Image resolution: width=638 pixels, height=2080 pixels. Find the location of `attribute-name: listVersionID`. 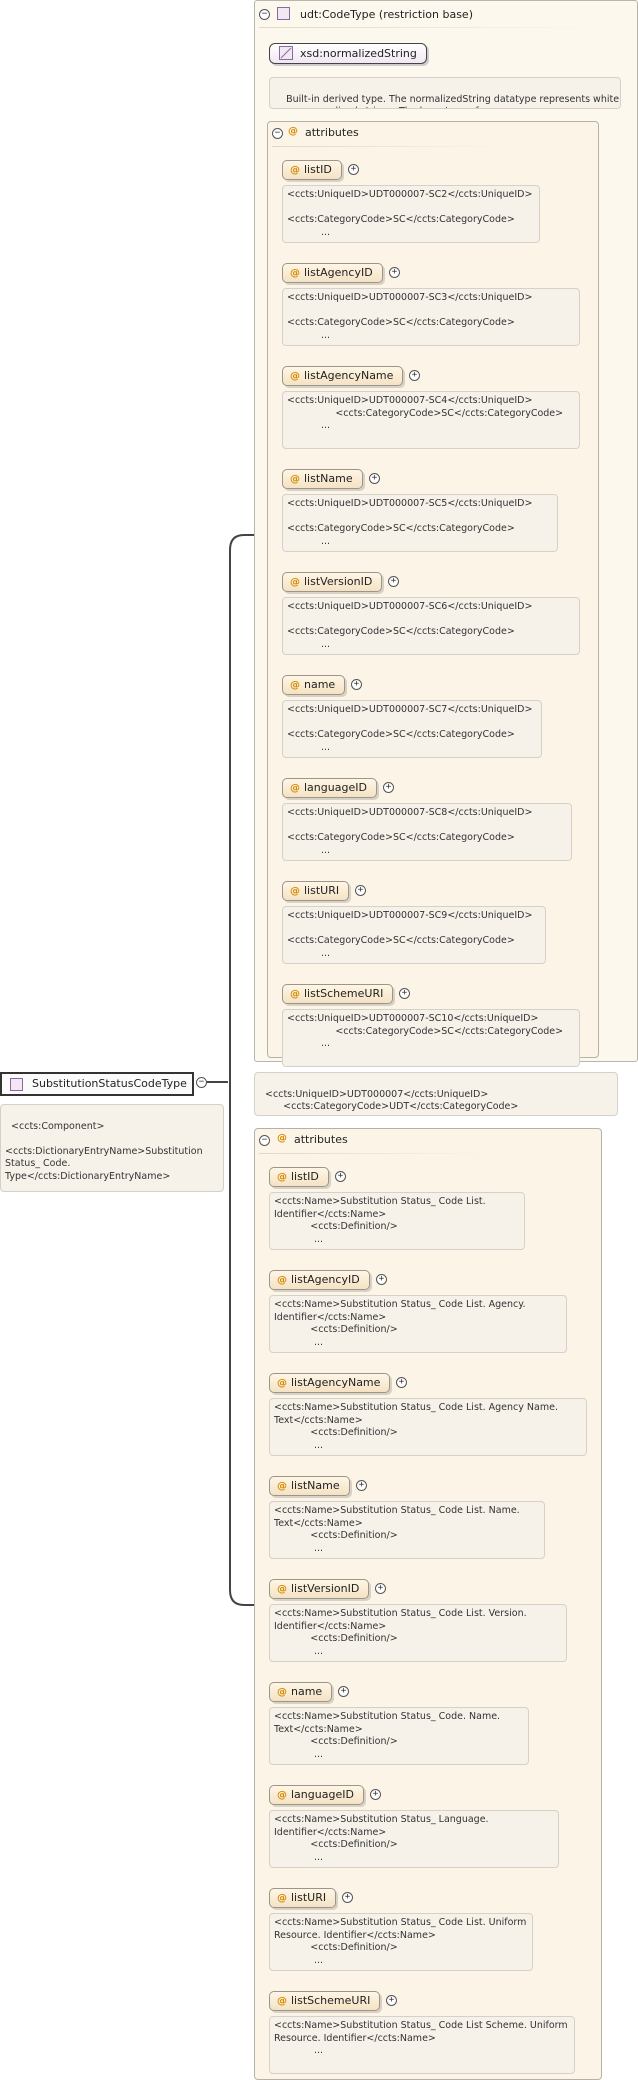

attribute-name: listVersionID is located at coordinates (325, 1588).